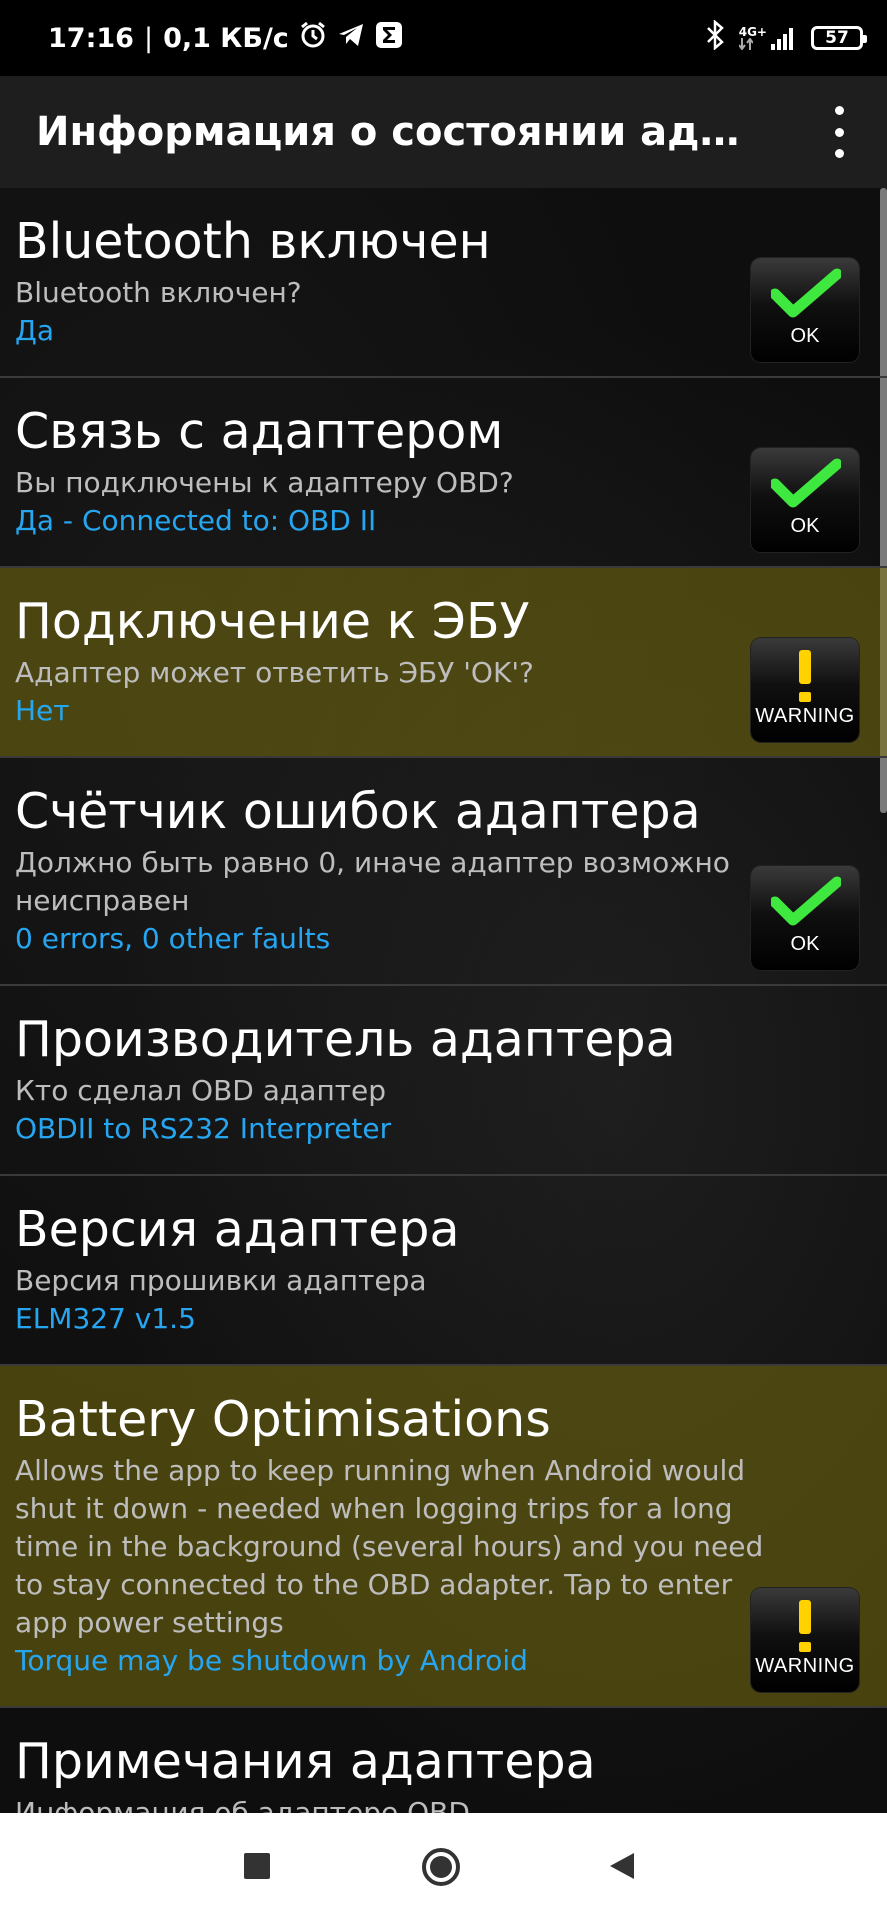 This screenshot has height=1920, width=887. I want to click on telegram-icon, so click(351, 38).